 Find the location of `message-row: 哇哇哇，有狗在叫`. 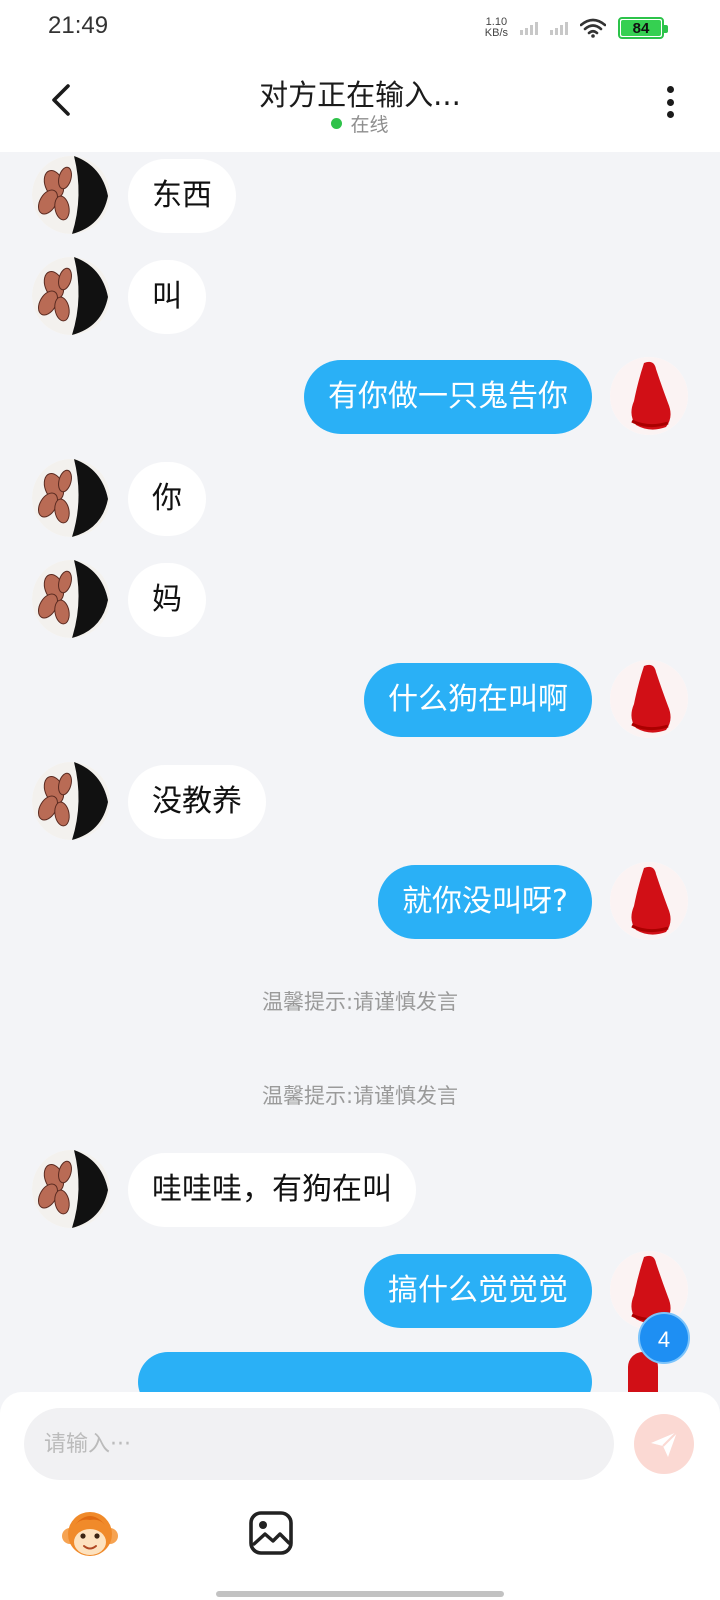

message-row: 哇哇哇，有狗在叫 is located at coordinates (360, 1188).